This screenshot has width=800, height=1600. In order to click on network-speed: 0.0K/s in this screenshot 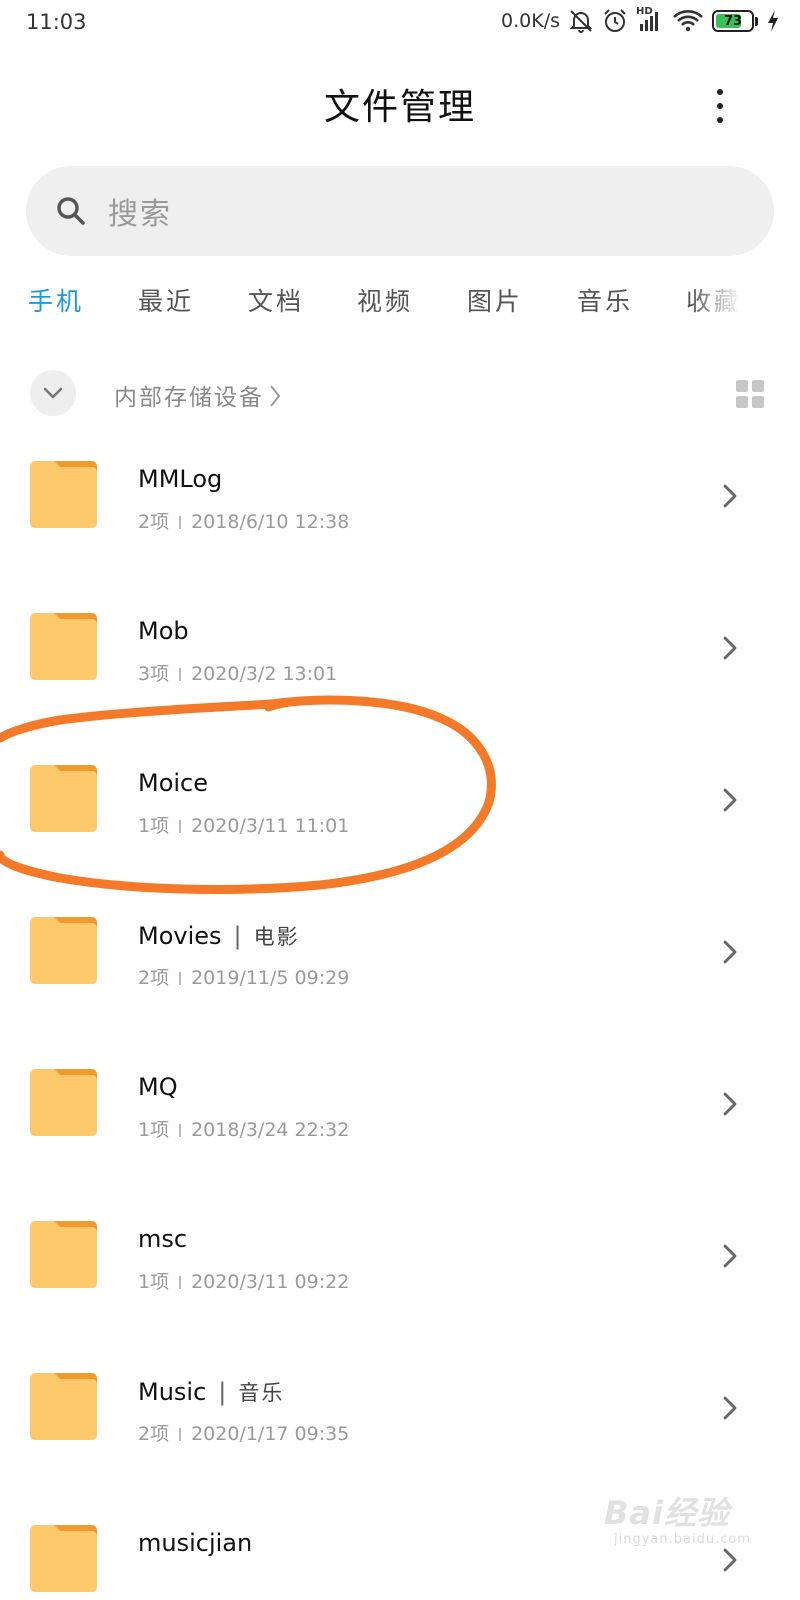, I will do `click(530, 21)`.